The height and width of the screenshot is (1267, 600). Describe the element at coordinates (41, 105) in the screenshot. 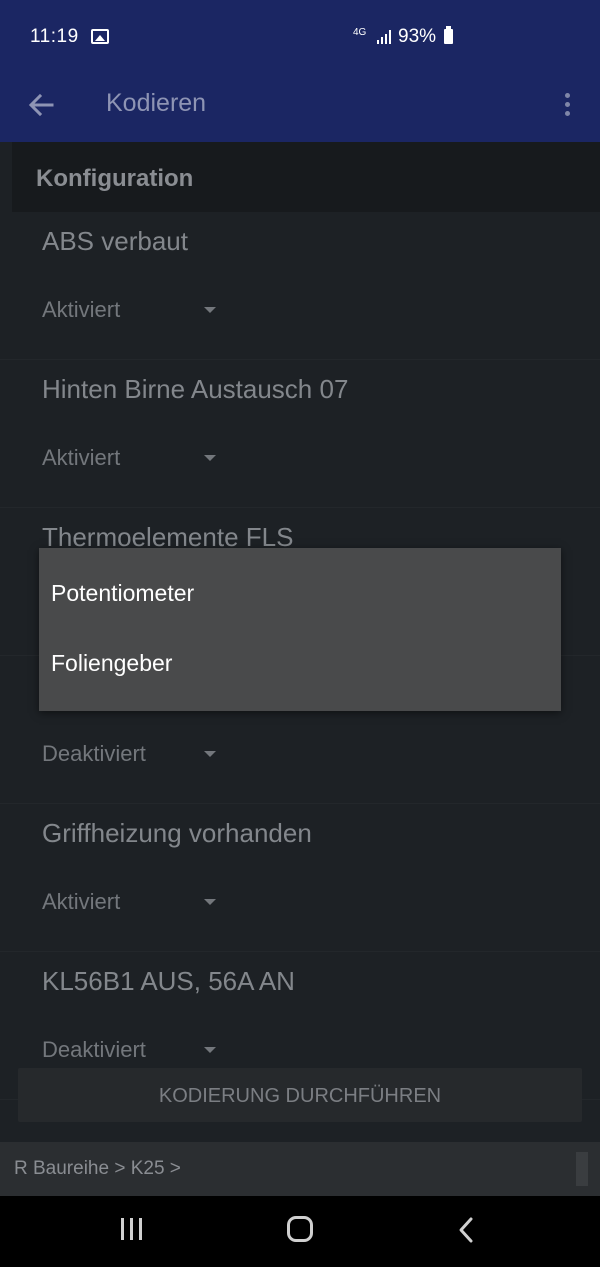

I see `arrow-left-icon` at that location.